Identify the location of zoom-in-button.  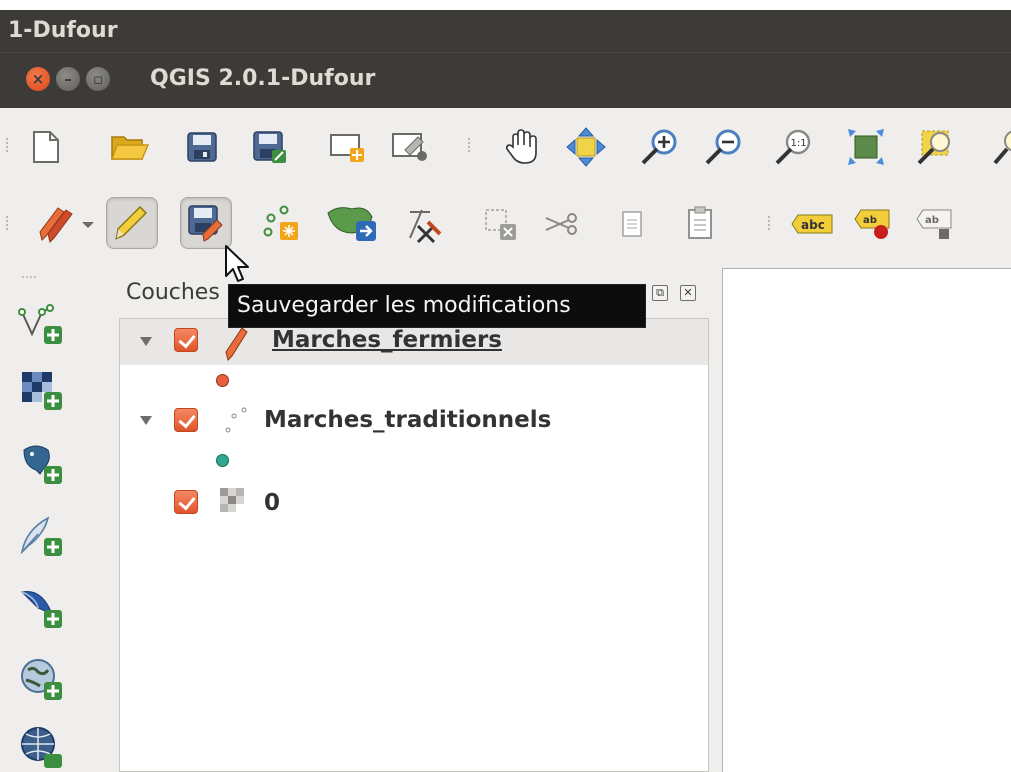
(660, 147).